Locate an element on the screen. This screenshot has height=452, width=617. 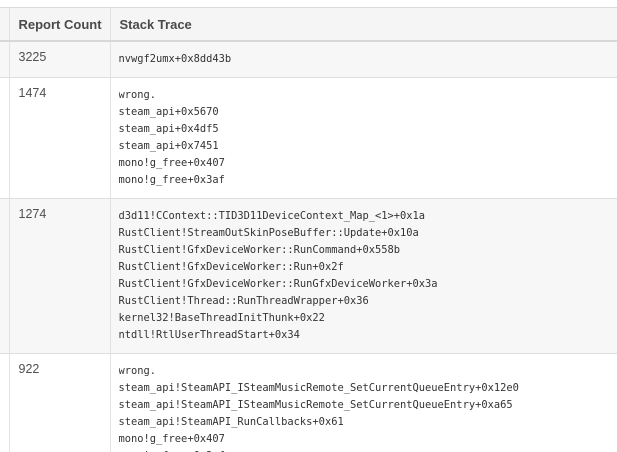
stack-frame: nvwgf2umx+0x8dd43b is located at coordinates (175, 59).